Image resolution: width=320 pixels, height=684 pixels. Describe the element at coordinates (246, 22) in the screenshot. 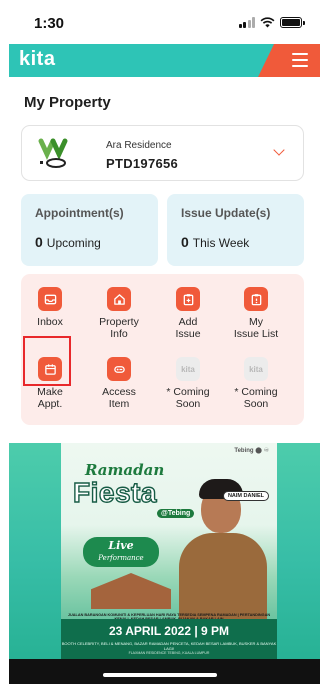

I see `signal-icon` at that location.